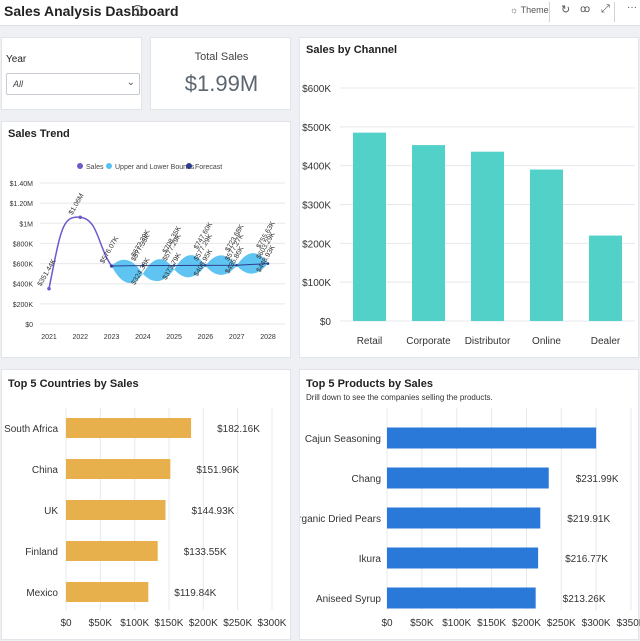 The height and width of the screenshot is (641, 640). What do you see at coordinates (73, 84) in the screenshot?
I see `year-select: All ⌄` at bounding box center [73, 84].